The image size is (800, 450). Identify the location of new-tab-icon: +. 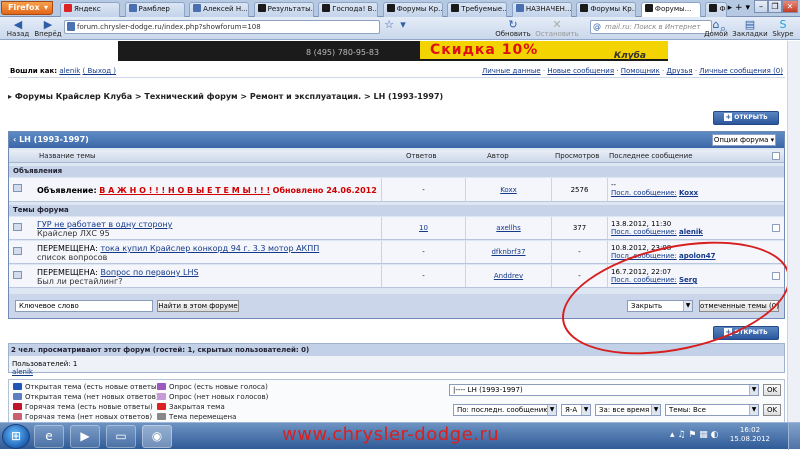
(739, 8).